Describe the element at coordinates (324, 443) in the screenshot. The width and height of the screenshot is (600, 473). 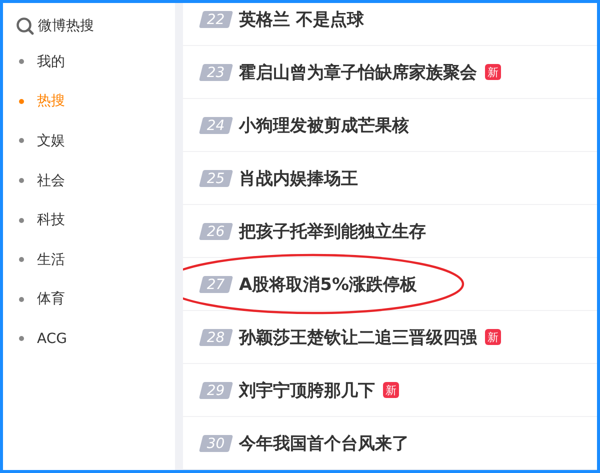
I see `trending-topic-link: 今年我国首个台风来了` at that location.